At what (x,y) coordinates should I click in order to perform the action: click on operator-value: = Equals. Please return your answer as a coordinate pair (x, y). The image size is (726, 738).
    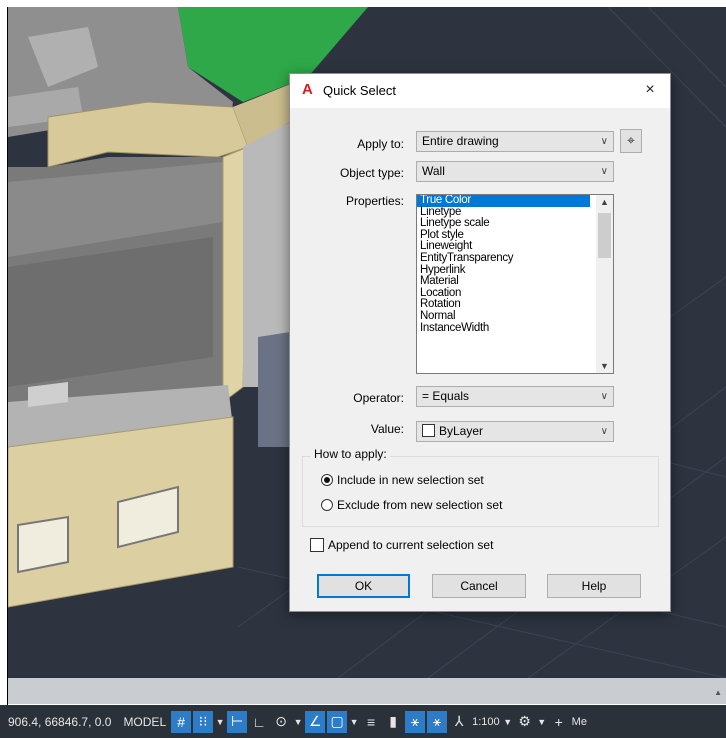
    Looking at the image, I should click on (446, 396).